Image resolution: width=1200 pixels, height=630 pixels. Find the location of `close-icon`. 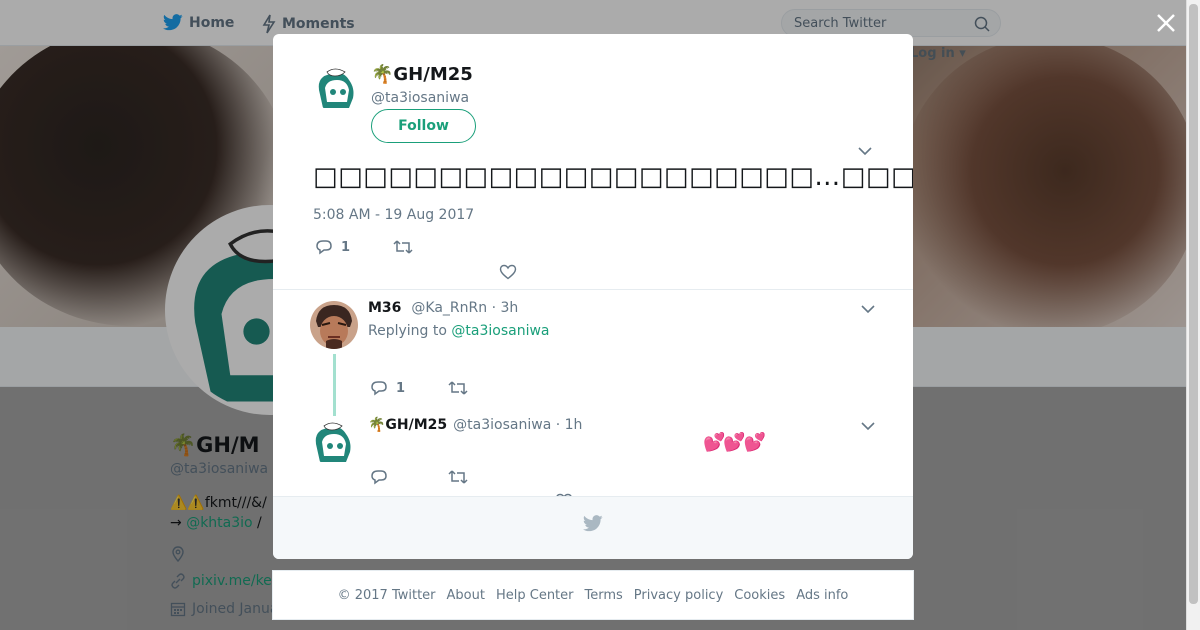

close-icon is located at coordinates (1166, 23).